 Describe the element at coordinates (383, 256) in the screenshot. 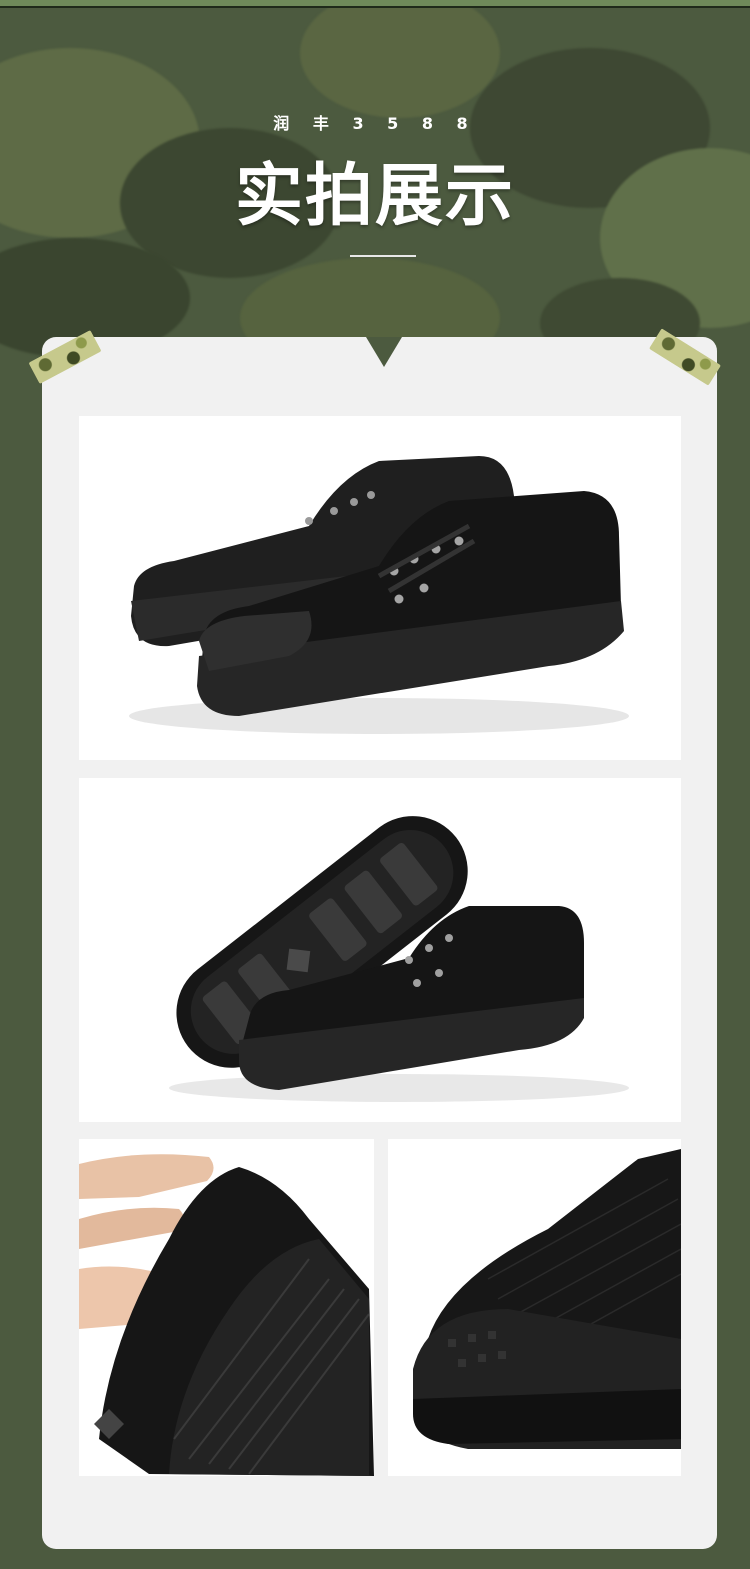

I see `title-underline` at that location.